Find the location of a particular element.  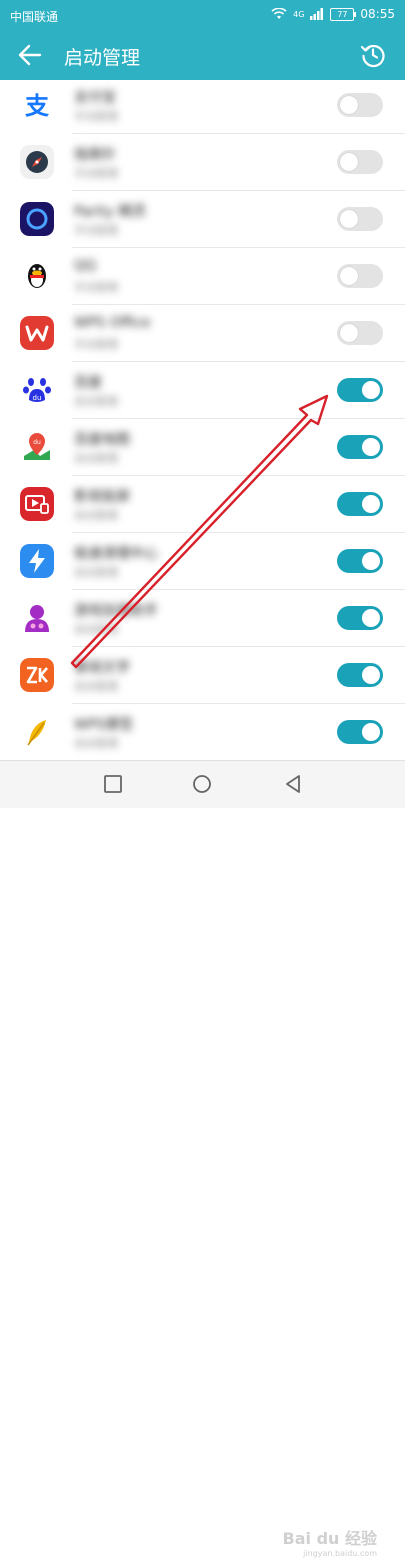

list-item: 极速清理中心 自动管理 is located at coordinates (202, 561).